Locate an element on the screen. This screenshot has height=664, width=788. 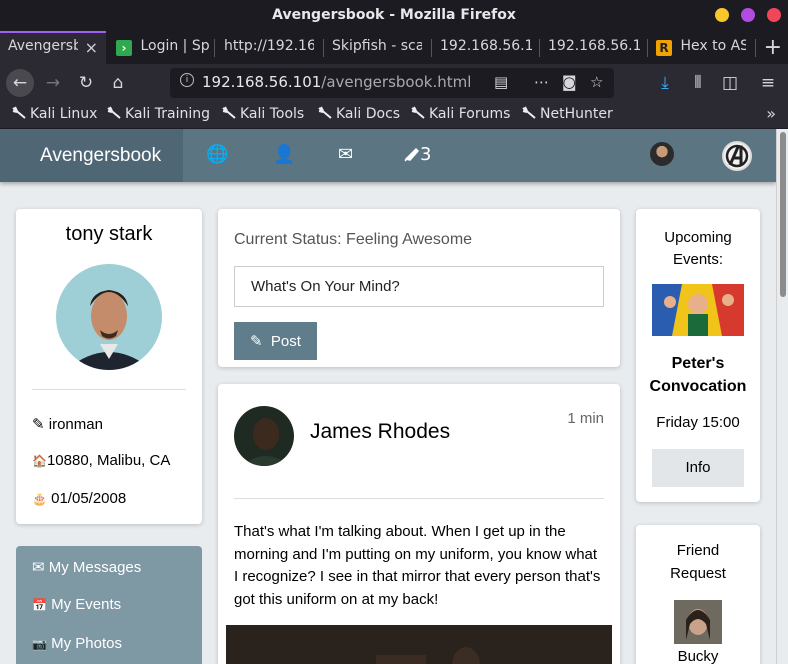
calendar-icon: 📅 is located at coordinates (39, 605).